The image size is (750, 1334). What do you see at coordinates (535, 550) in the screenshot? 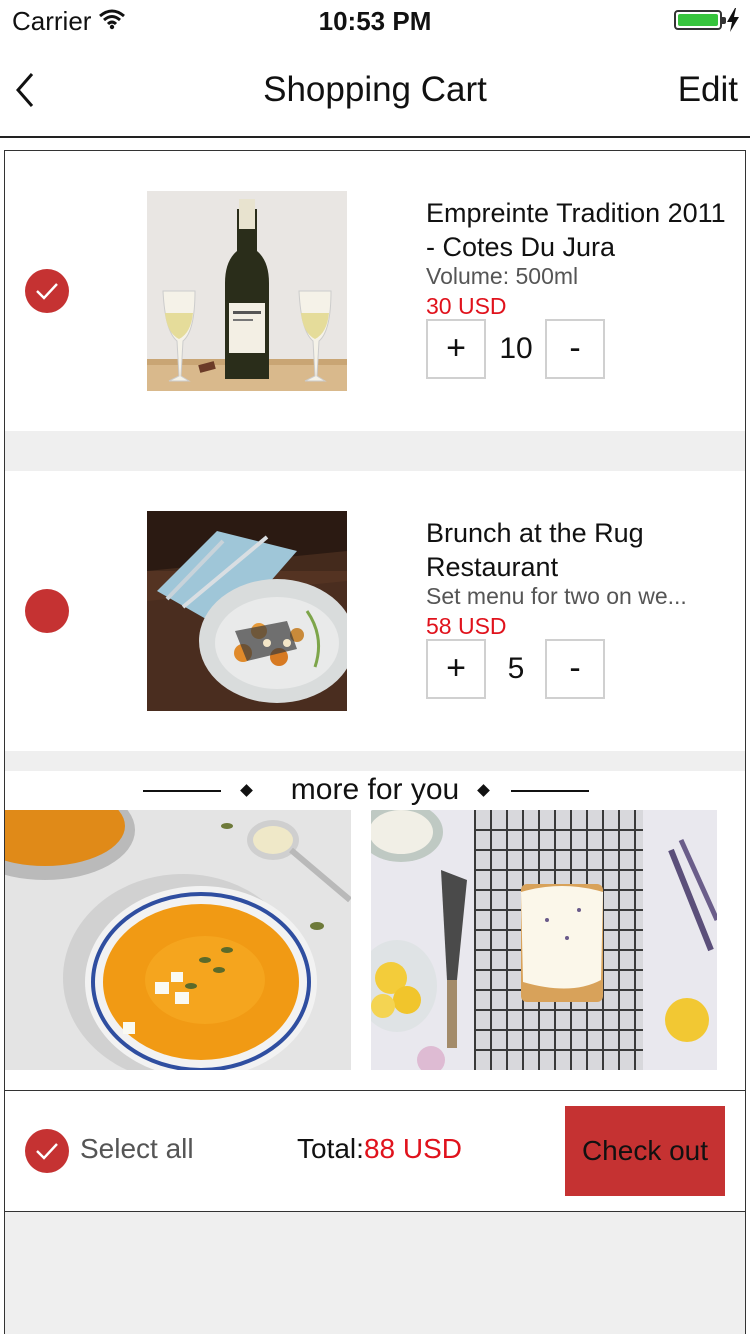
I see `item-name: Brunch at the Rug Restaurant` at bounding box center [535, 550].